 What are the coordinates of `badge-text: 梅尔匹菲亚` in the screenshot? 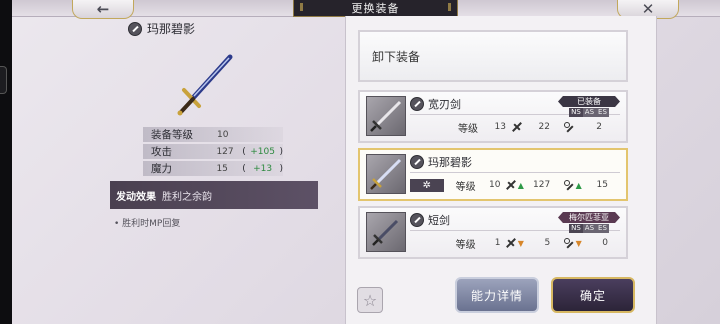 It's located at (589, 217).